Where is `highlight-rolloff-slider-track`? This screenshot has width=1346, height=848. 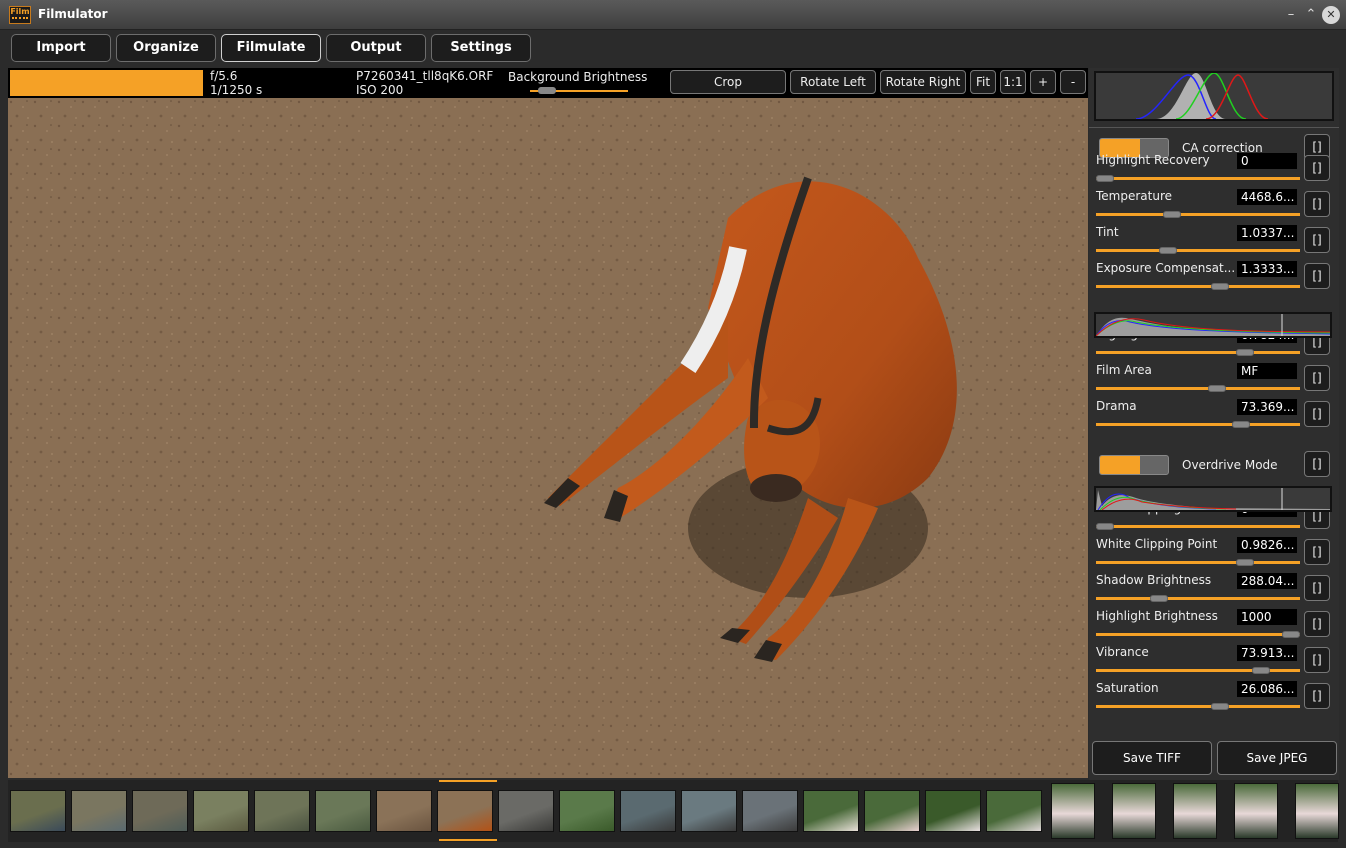
highlight-rolloff-slider-track is located at coordinates (1198, 352).